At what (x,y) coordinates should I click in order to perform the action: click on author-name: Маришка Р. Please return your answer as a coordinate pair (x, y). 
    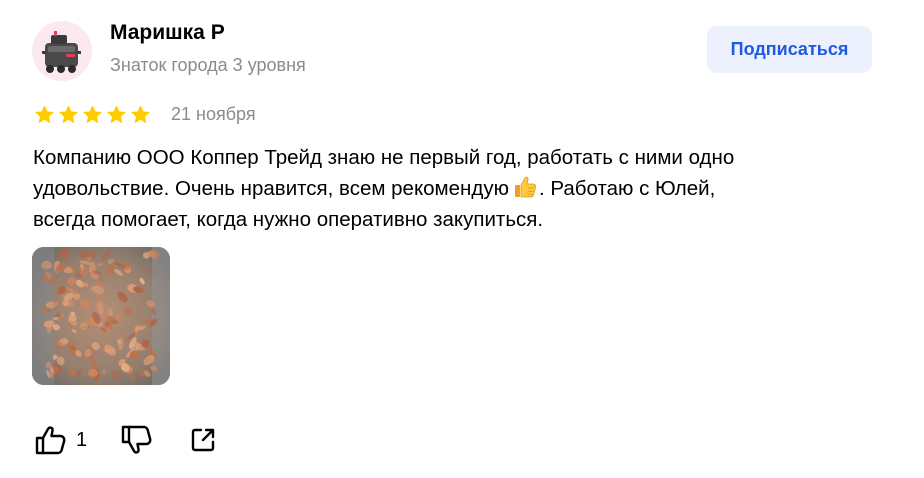
    Looking at the image, I should click on (167, 33).